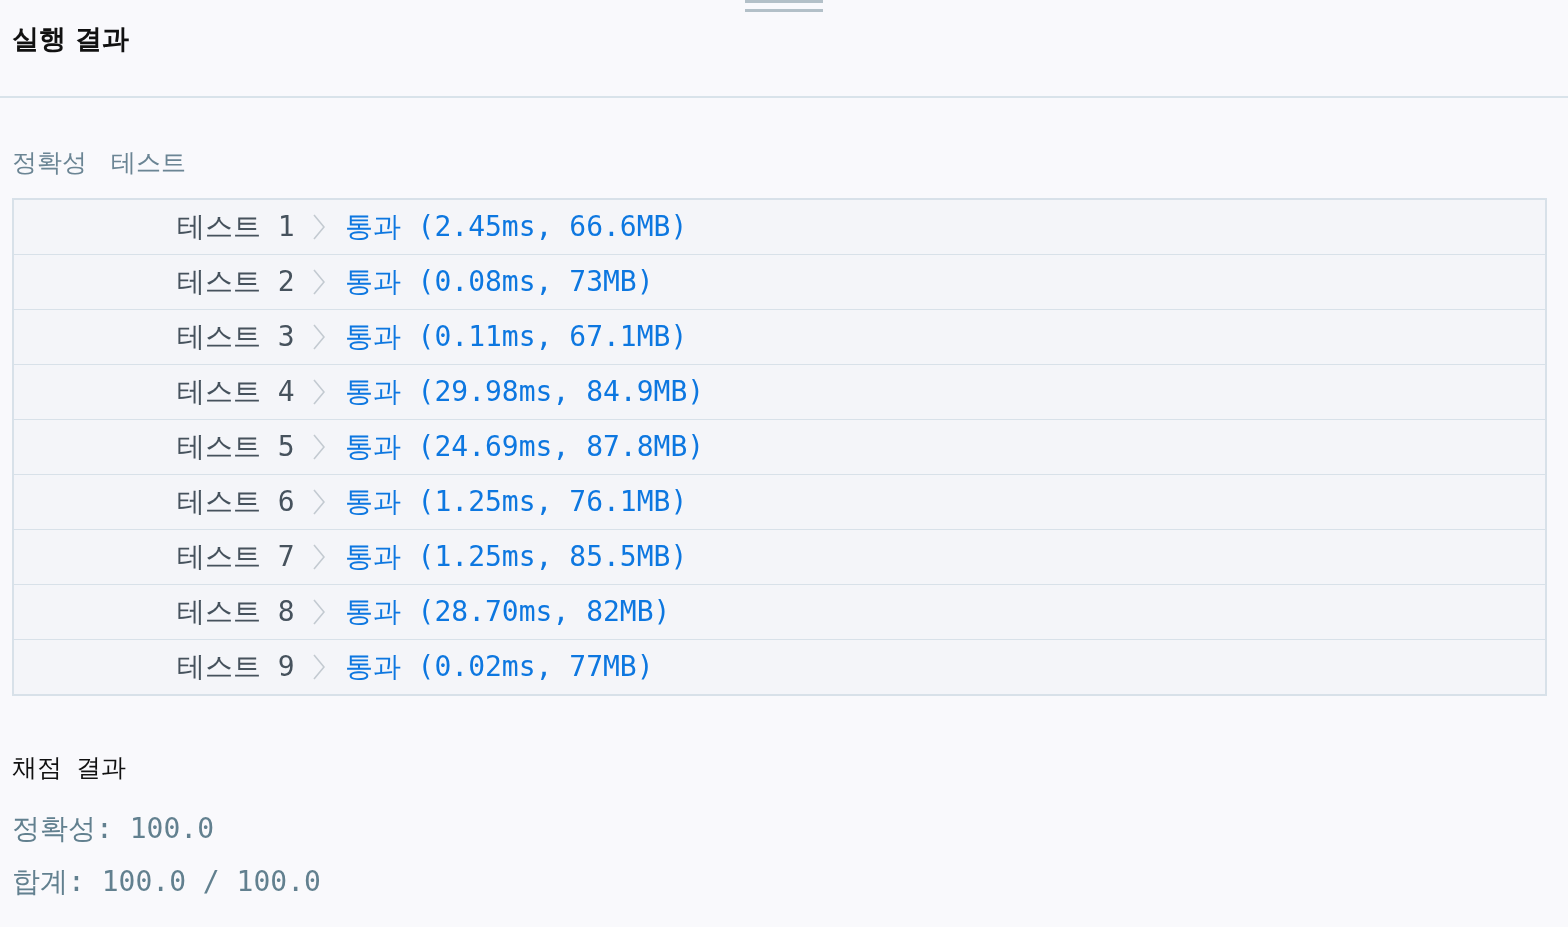 The image size is (1568, 927). I want to click on test-label: 테스트 6, so click(236, 502).